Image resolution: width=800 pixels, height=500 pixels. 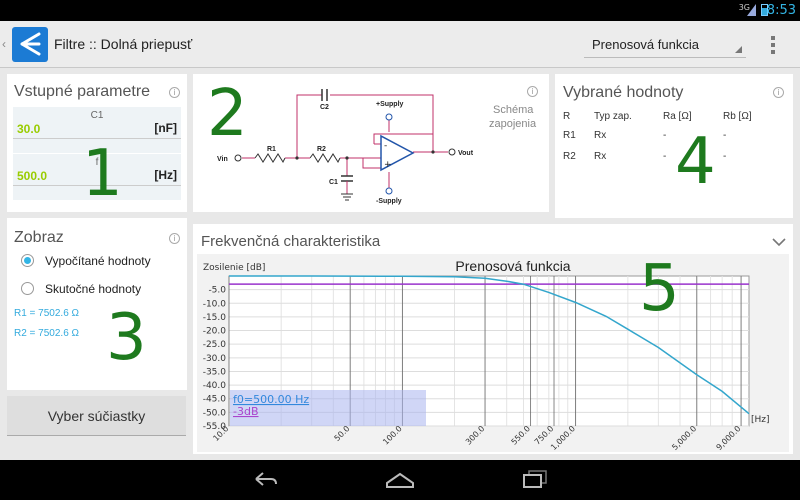 I want to click on y-axis-label: Zosilenie [dB], so click(x=234, y=268).